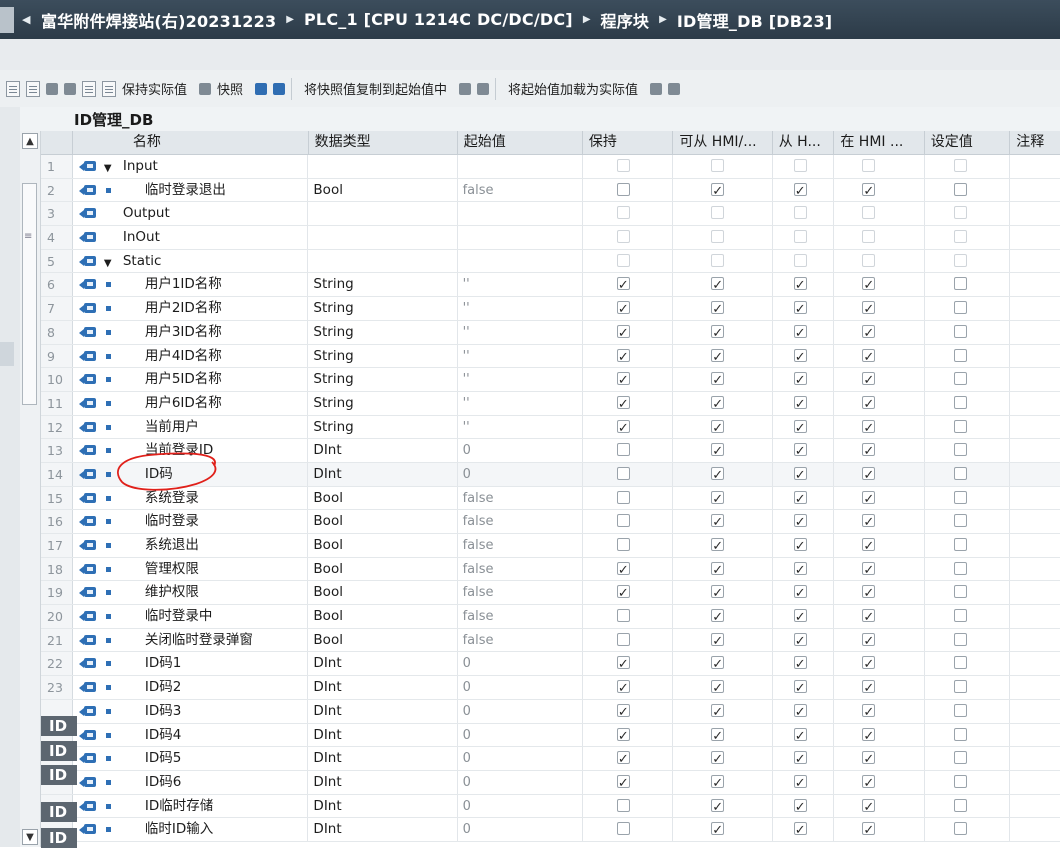  What do you see at coordinates (375, 88) in the screenshot?
I see `copy-snapshot-to-start-button: 将快照值复制到起始值中` at bounding box center [375, 88].